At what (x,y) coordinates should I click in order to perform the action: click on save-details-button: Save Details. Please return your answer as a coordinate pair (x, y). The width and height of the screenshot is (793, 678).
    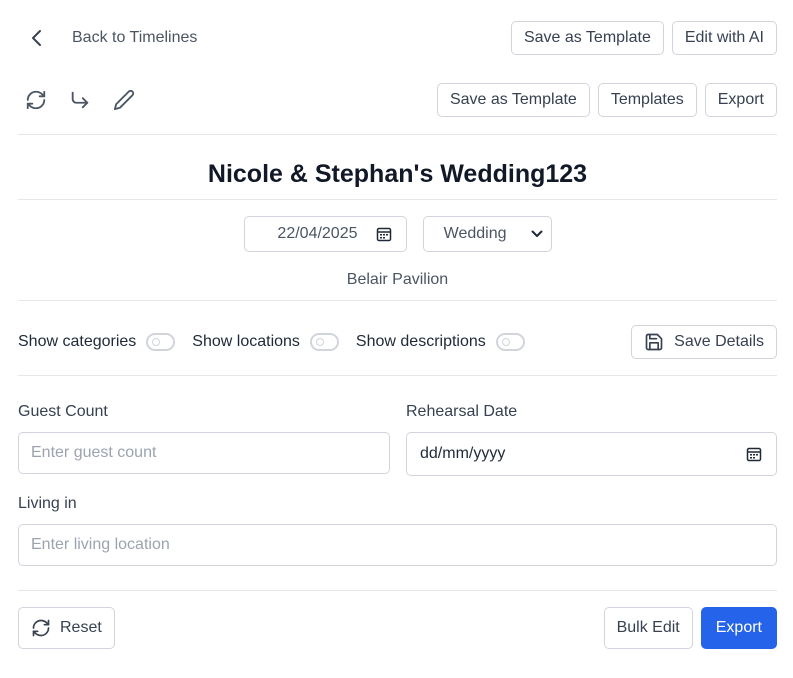
    Looking at the image, I should click on (704, 342).